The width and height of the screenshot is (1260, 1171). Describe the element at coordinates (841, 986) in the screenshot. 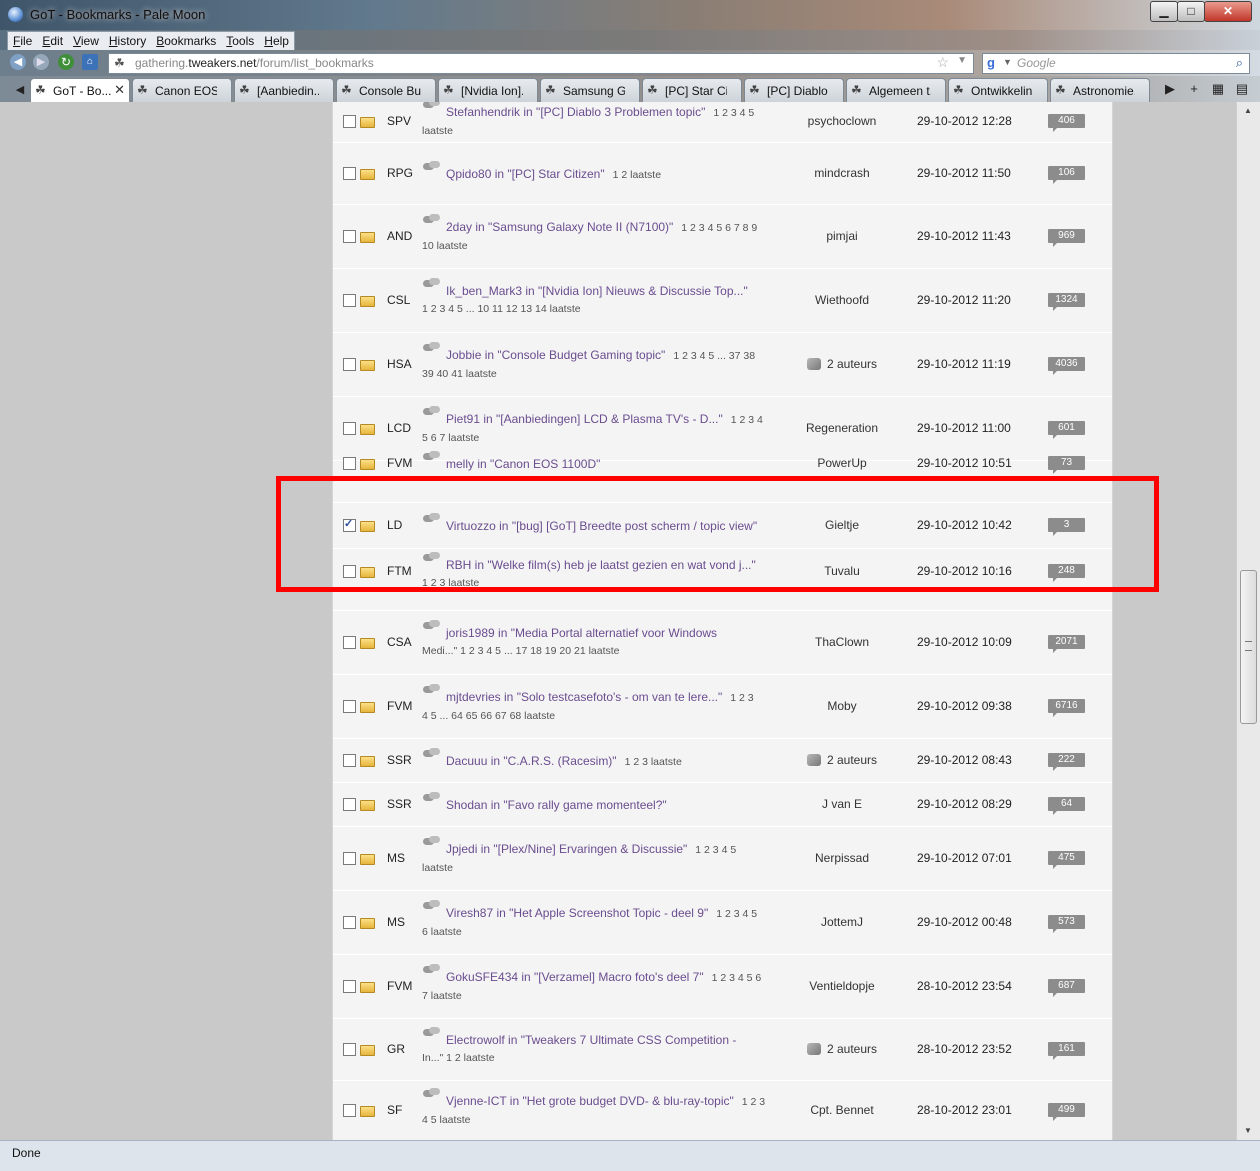

I see `author-name: Ventieldopje` at that location.